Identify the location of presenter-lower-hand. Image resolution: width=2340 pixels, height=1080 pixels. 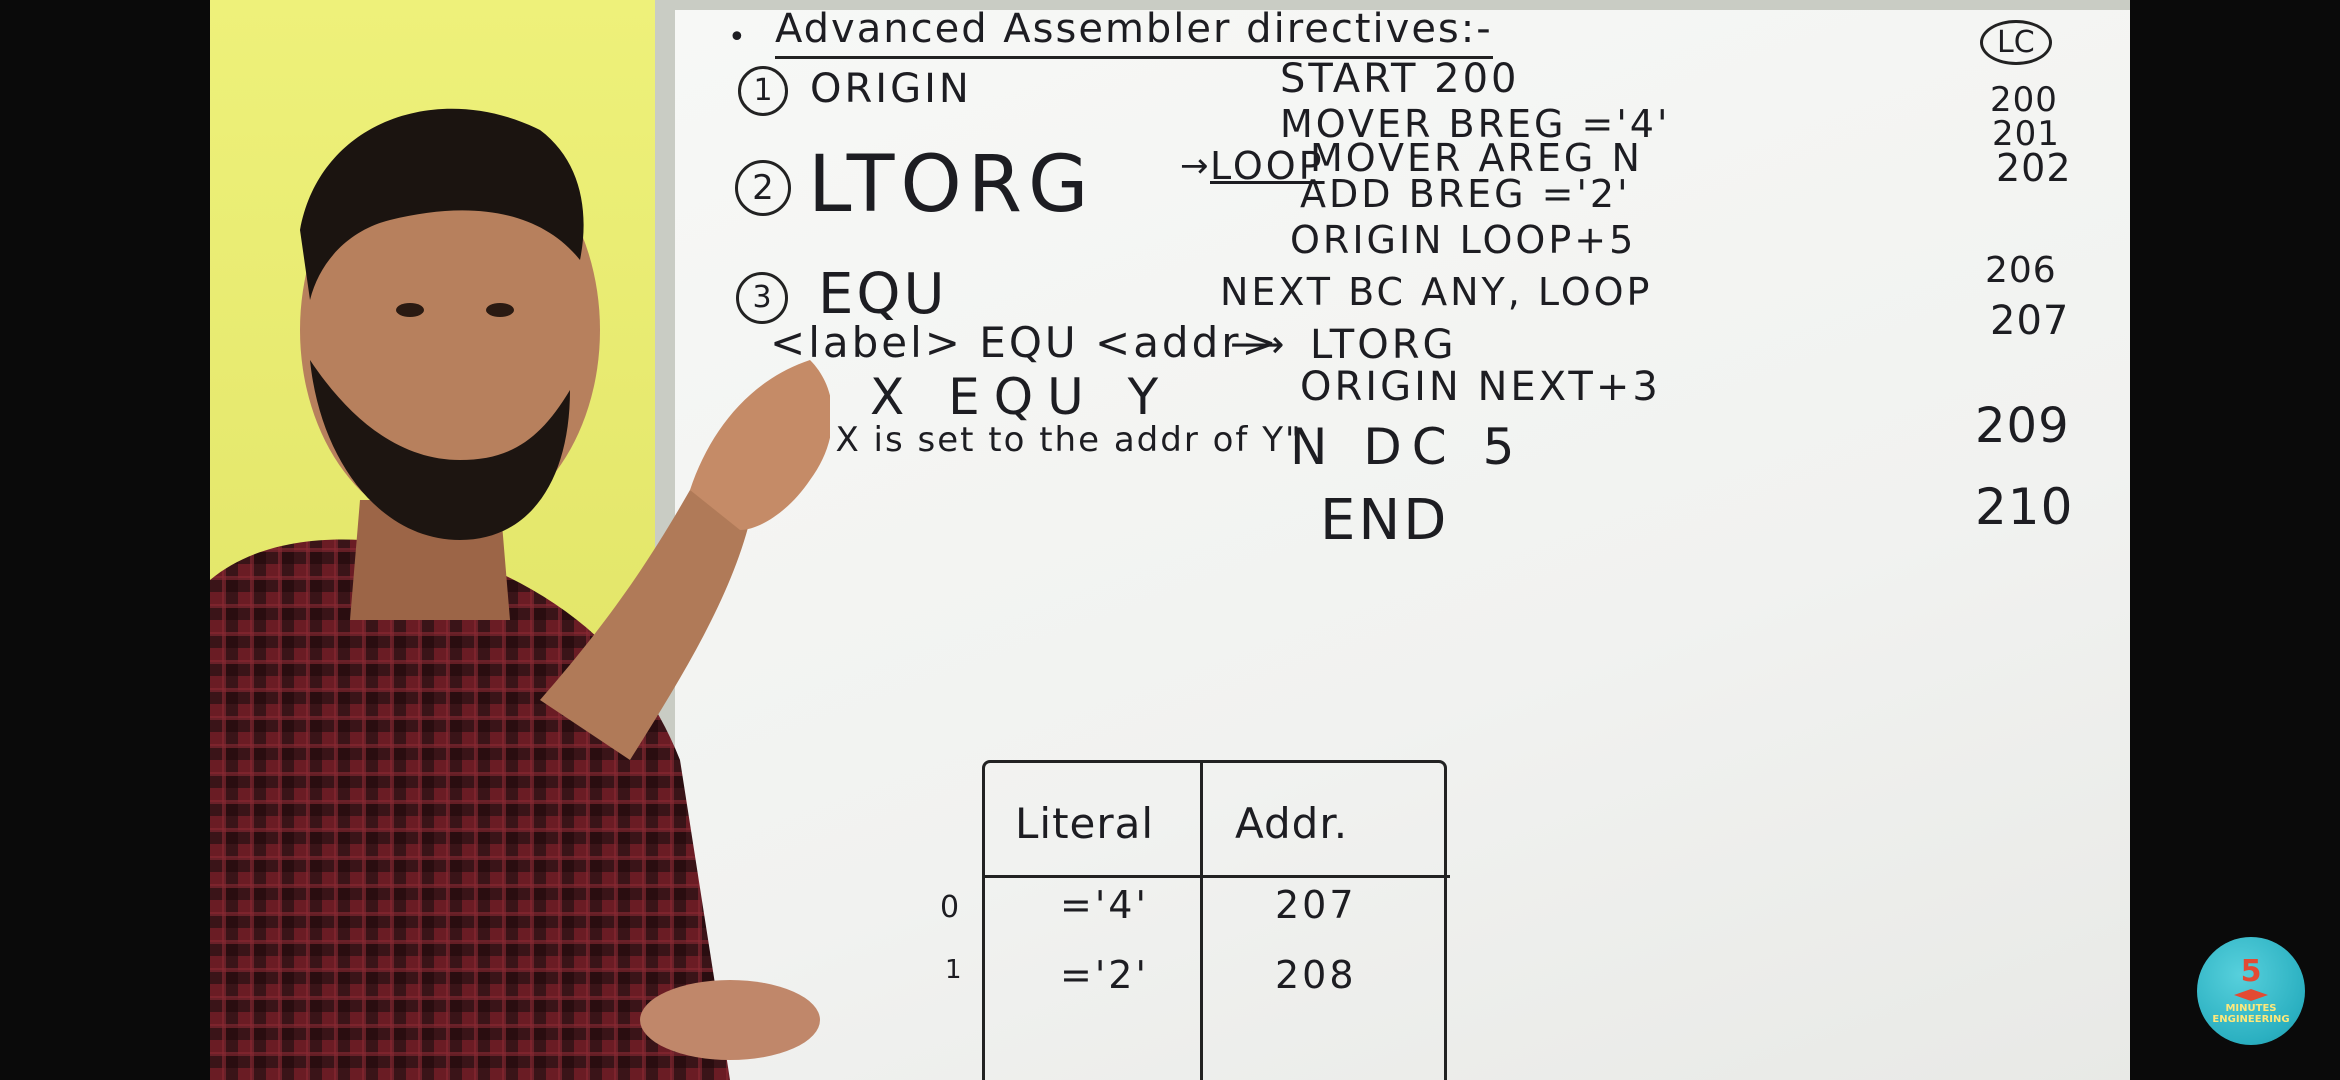
(730, 1020).